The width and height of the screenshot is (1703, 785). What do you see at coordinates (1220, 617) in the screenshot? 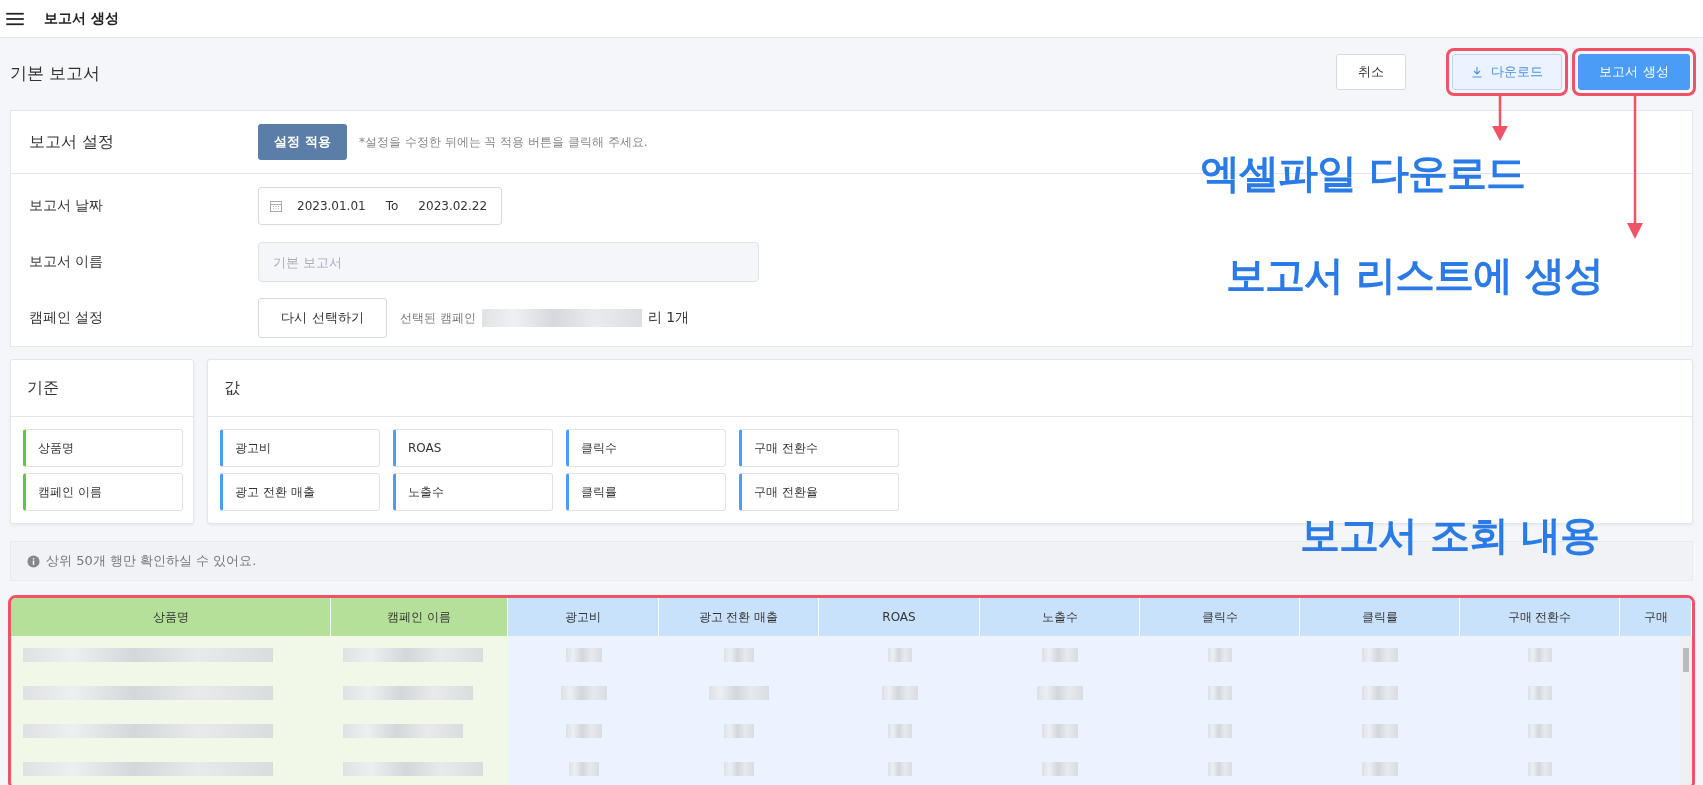
I see `column-header: 클릭수` at bounding box center [1220, 617].